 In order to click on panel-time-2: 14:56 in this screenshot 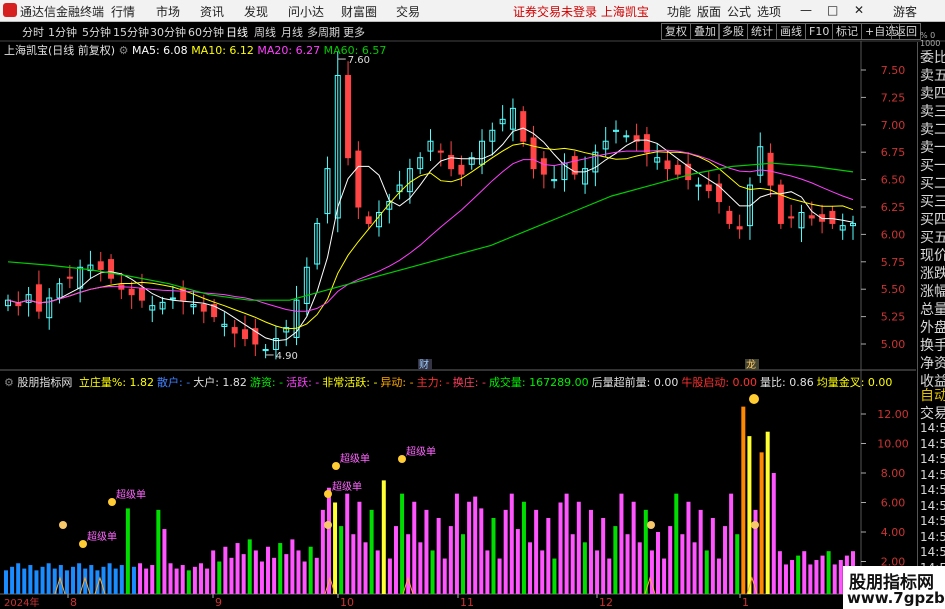, I will do `click(932, 459)`.